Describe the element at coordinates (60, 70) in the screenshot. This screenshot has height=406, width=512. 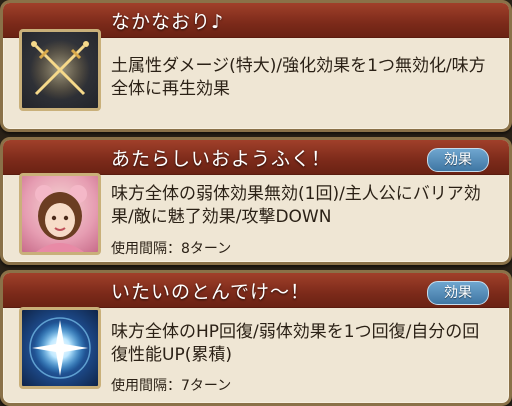
I see `crossed-swords-icon` at that location.